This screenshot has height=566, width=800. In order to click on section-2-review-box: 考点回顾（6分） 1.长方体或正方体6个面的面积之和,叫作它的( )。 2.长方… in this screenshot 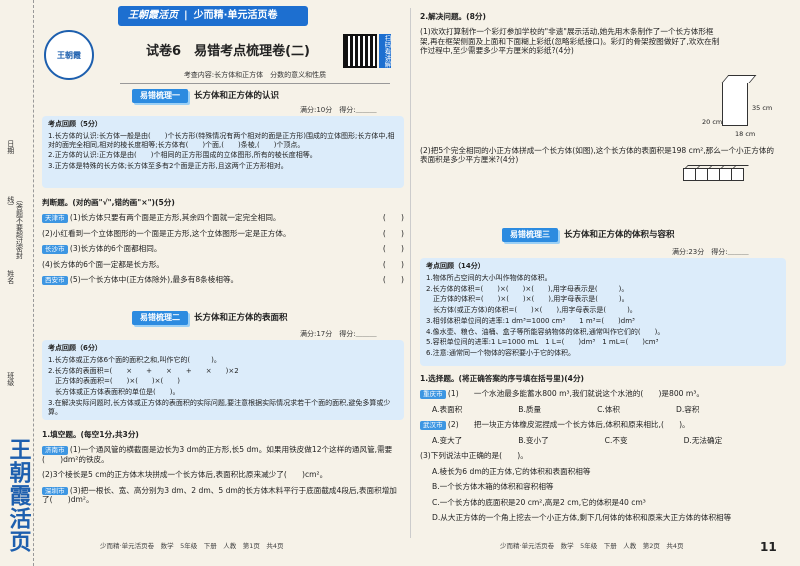, I will do `click(223, 380)`.